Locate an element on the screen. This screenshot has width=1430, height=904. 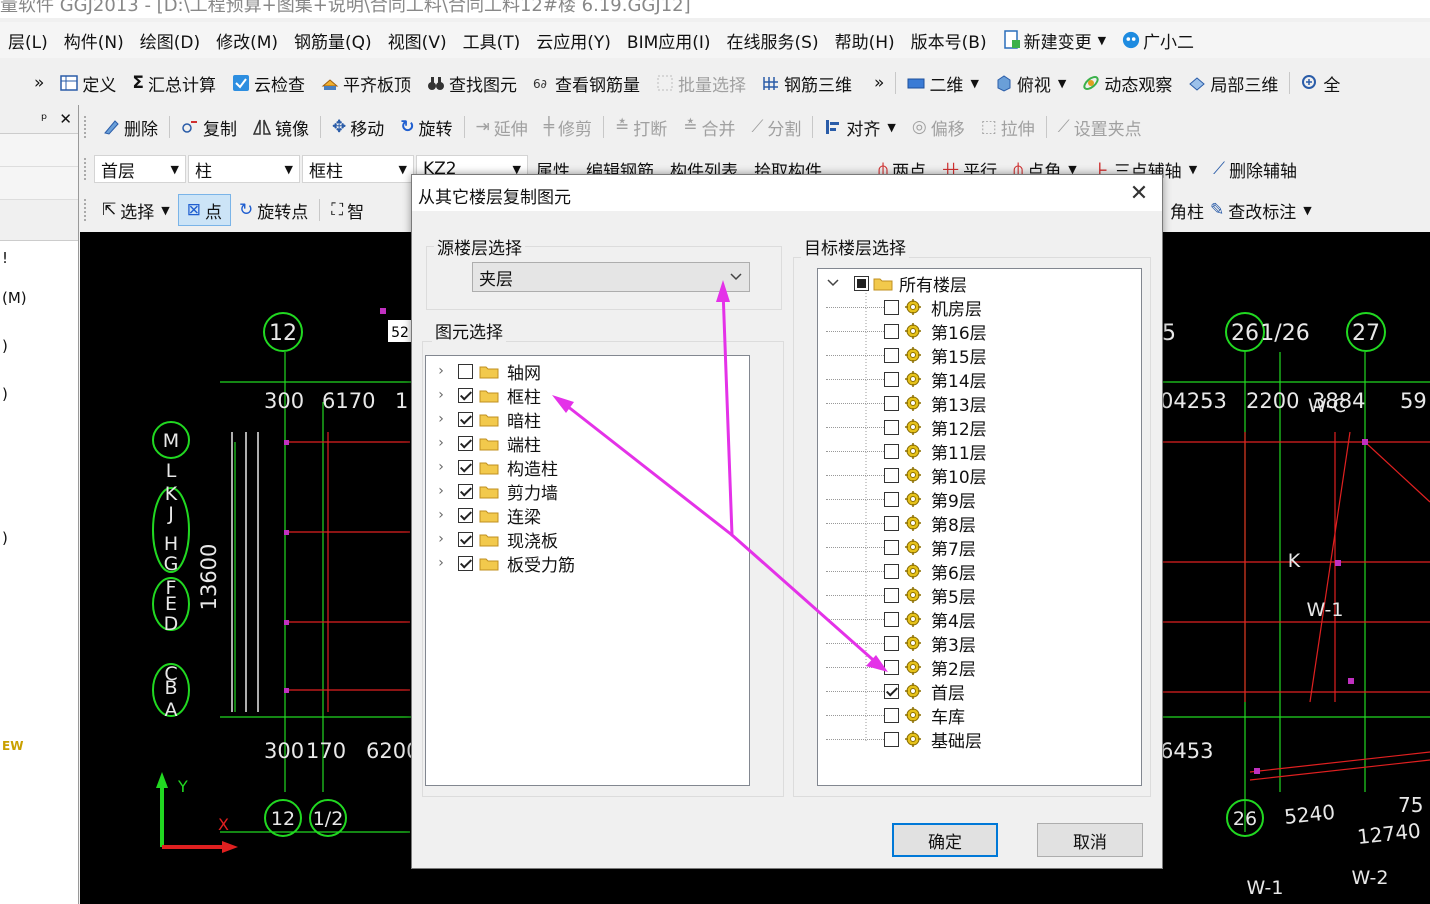
view-rebar-qty-button: 6∂ 查看钢筋量 is located at coordinates (586, 83).